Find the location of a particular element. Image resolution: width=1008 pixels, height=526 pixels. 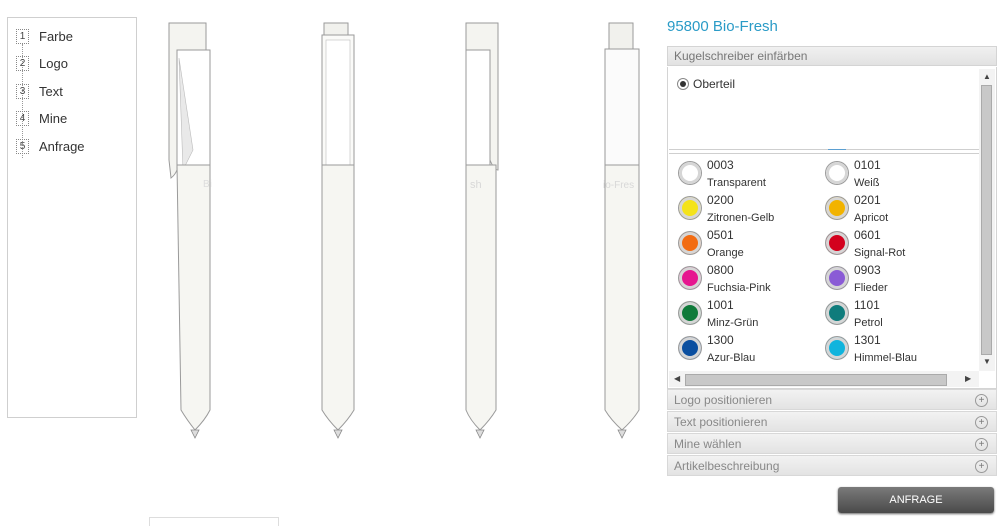

pen-print-preview: io-Fres is located at coordinates (618, 185).